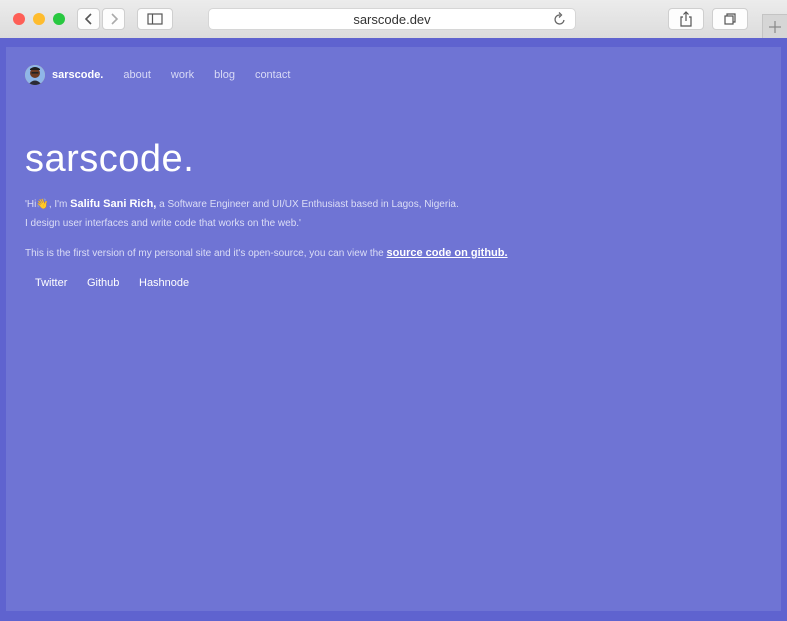  I want to click on back-icon, so click(88, 19).